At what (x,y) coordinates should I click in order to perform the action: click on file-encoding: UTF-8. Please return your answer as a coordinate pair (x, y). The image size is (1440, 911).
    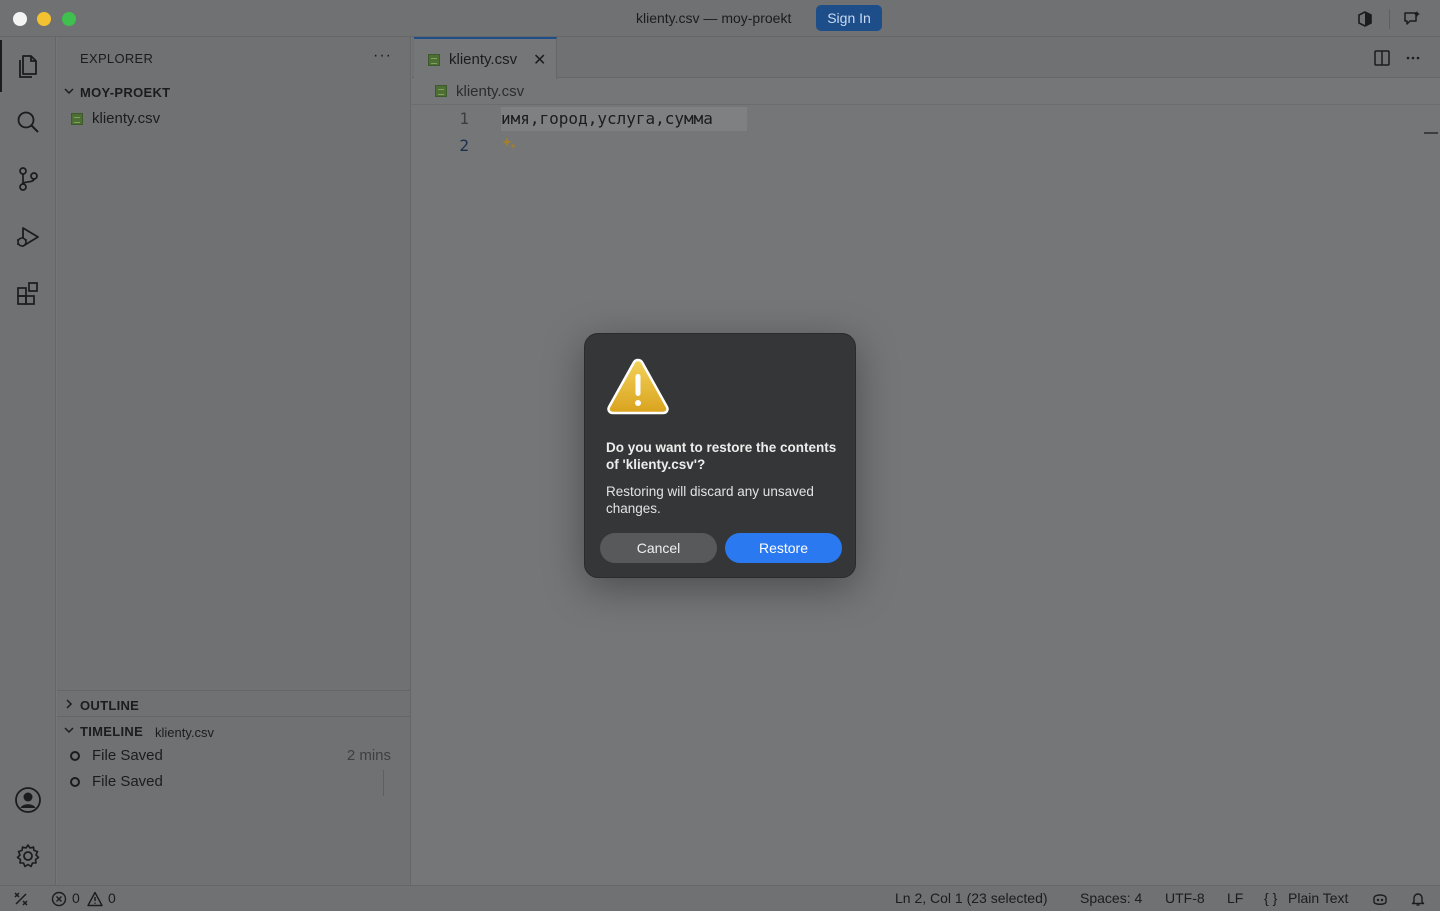
    Looking at the image, I should click on (1185, 898).